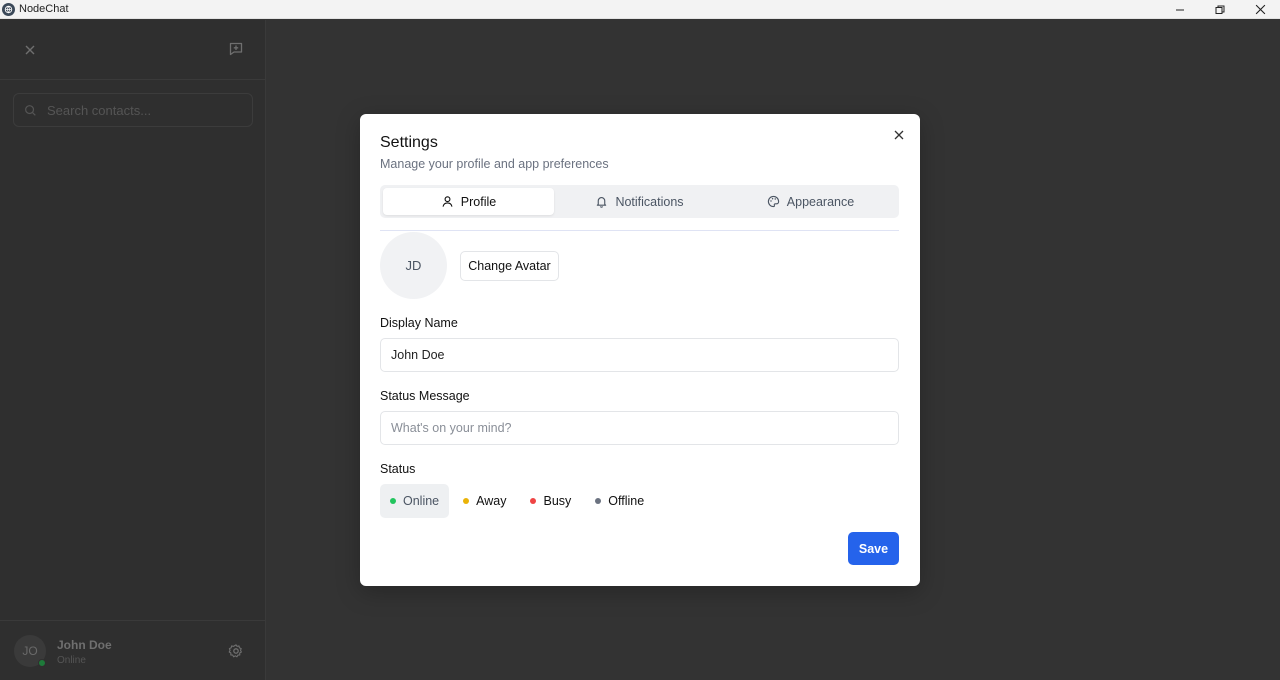  What do you see at coordinates (494, 164) in the screenshot?
I see `dialog-subtitle: Manage your profile and app preferences` at bounding box center [494, 164].